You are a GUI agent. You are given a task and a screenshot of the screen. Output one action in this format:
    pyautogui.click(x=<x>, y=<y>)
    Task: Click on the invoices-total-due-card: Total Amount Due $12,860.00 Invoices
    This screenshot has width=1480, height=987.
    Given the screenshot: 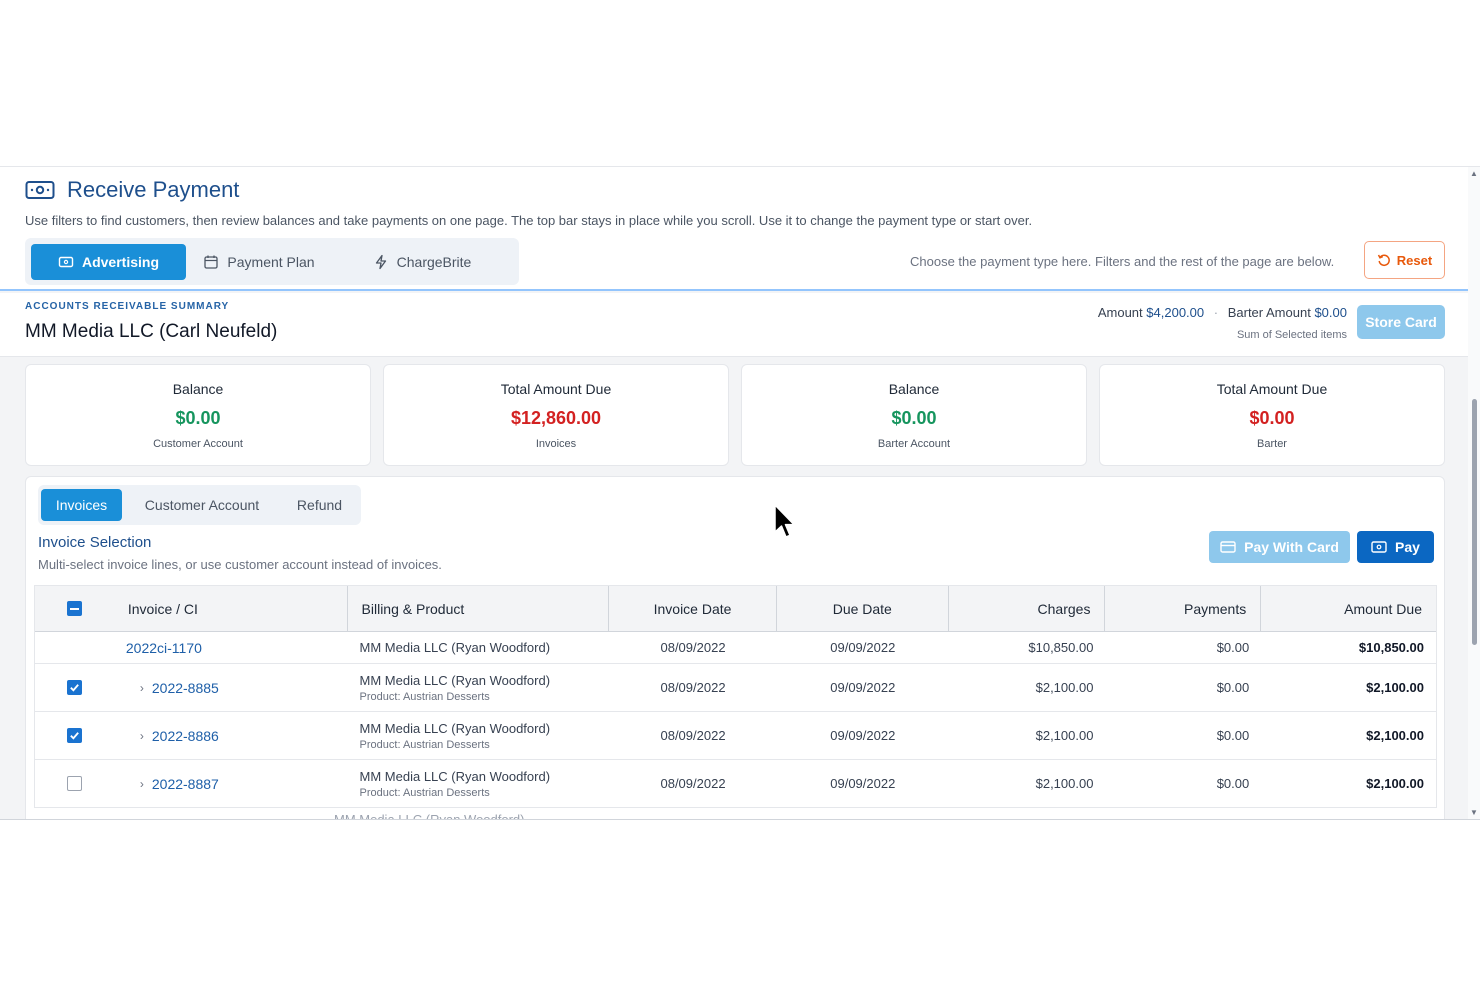 What is the action you would take?
    pyautogui.click(x=556, y=415)
    